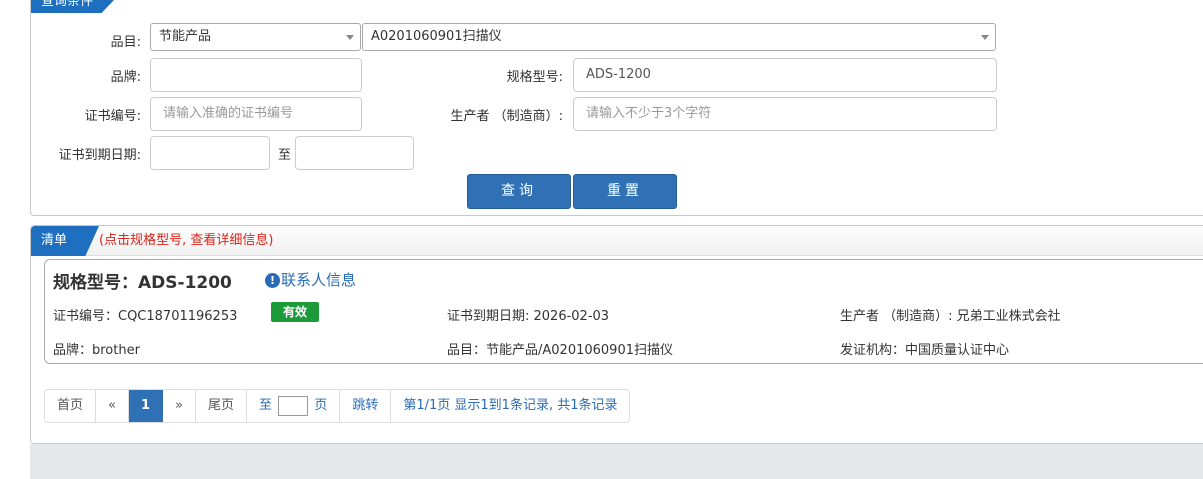  I want to click on page-1-button: 1, so click(146, 406).